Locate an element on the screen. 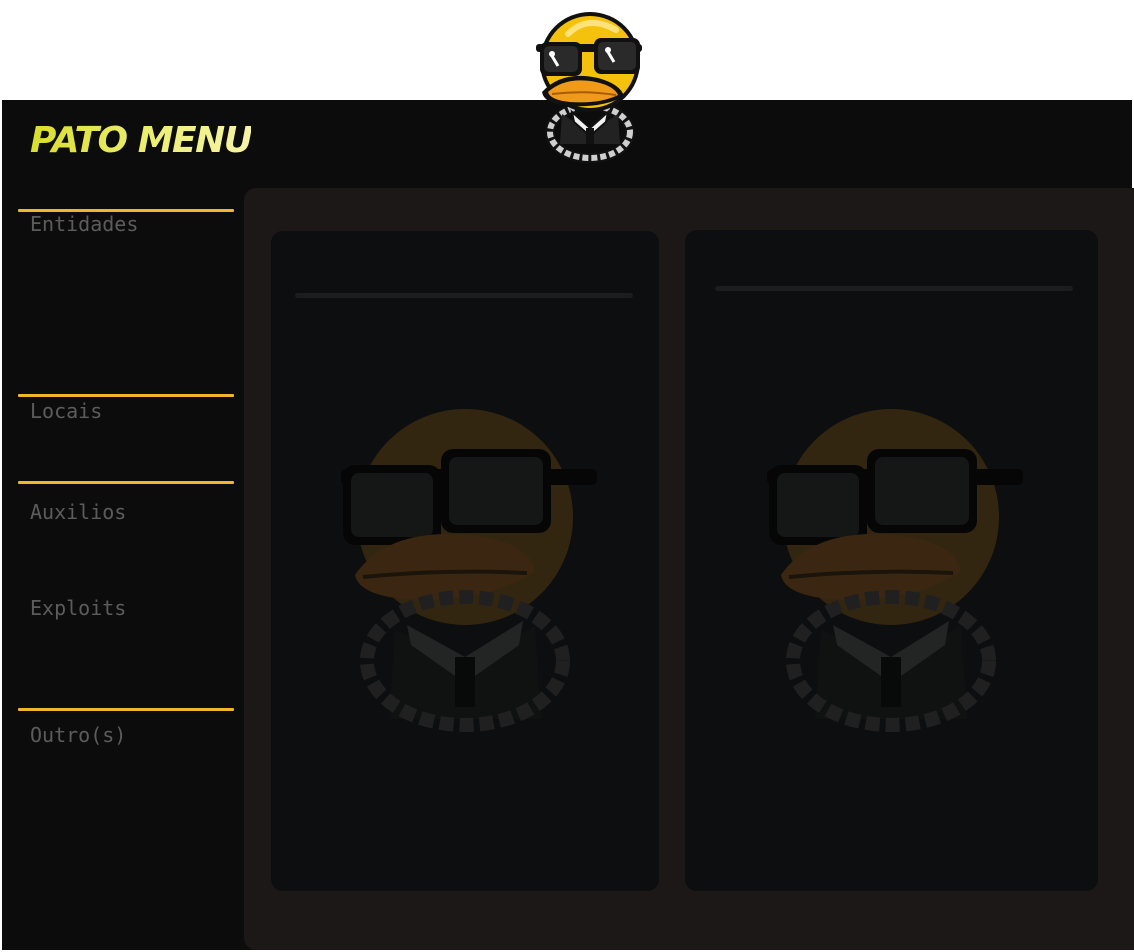 The width and height of the screenshot is (1134, 952). duck-sunglasses-logo-icon is located at coordinates (590, 84).